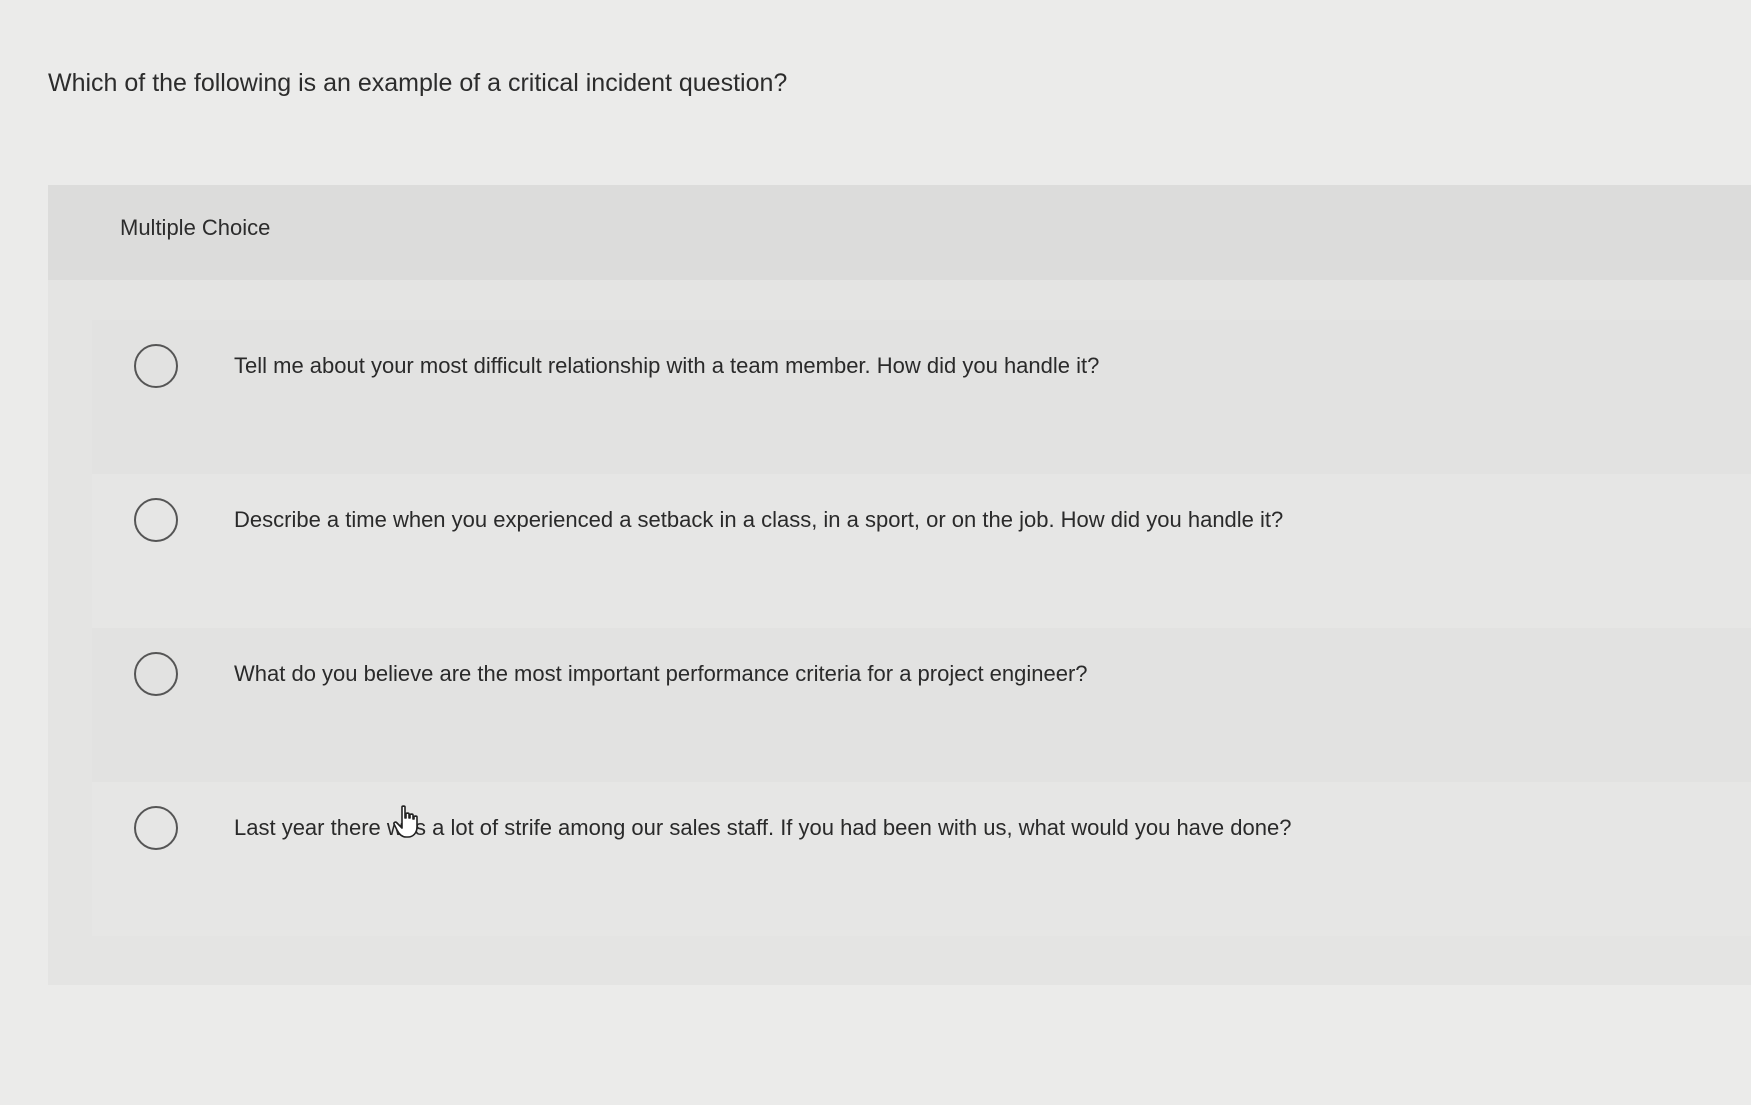  What do you see at coordinates (195, 227) in the screenshot?
I see `question-type-label: Multiple Choice` at bounding box center [195, 227].